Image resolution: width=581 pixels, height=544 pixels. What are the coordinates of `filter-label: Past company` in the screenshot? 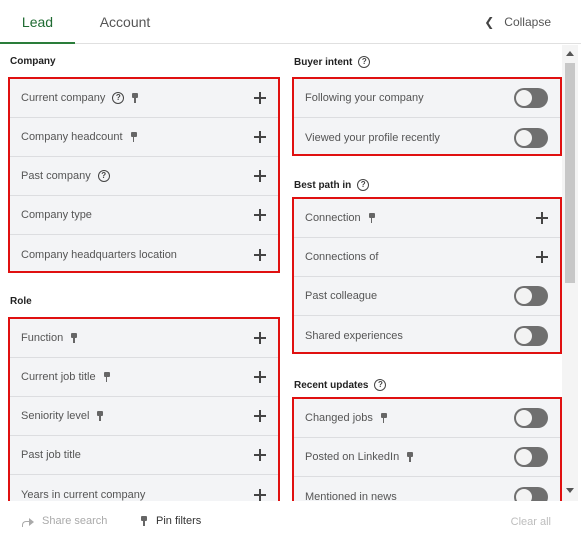 It's located at (56, 176).